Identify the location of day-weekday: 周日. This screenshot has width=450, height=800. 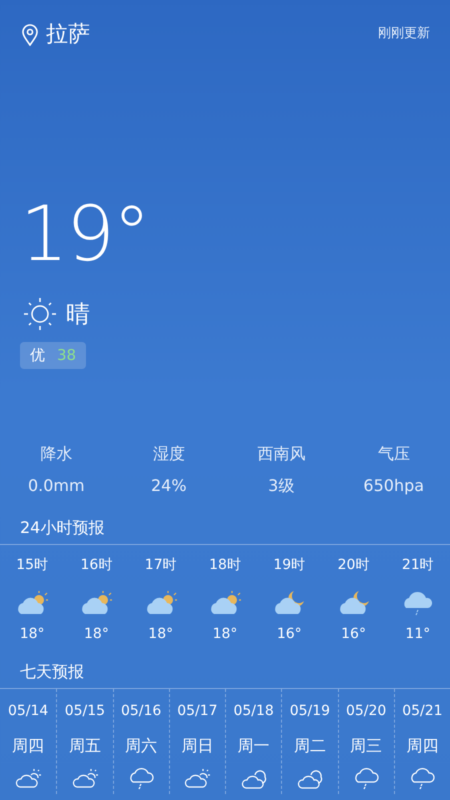
(197, 745).